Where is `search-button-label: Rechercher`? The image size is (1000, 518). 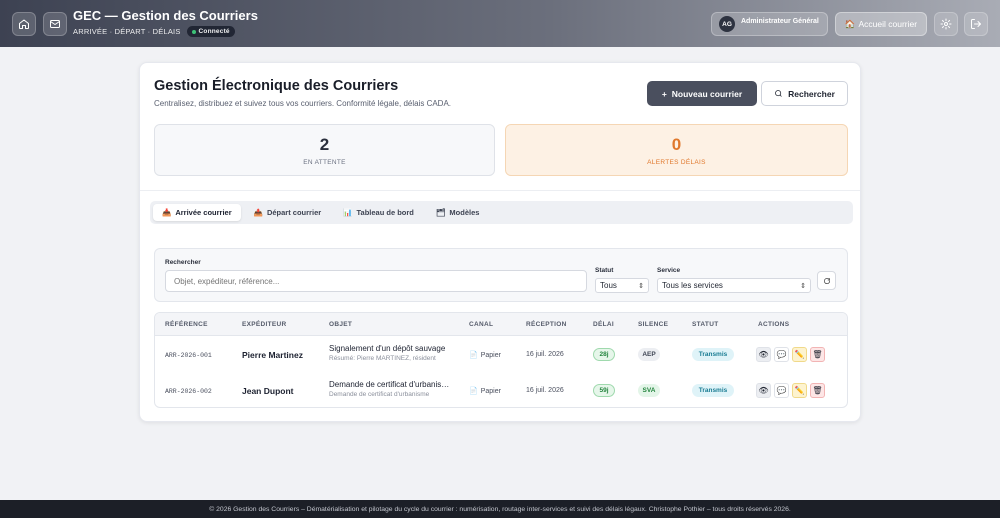
search-button-label: Rechercher is located at coordinates (811, 93).